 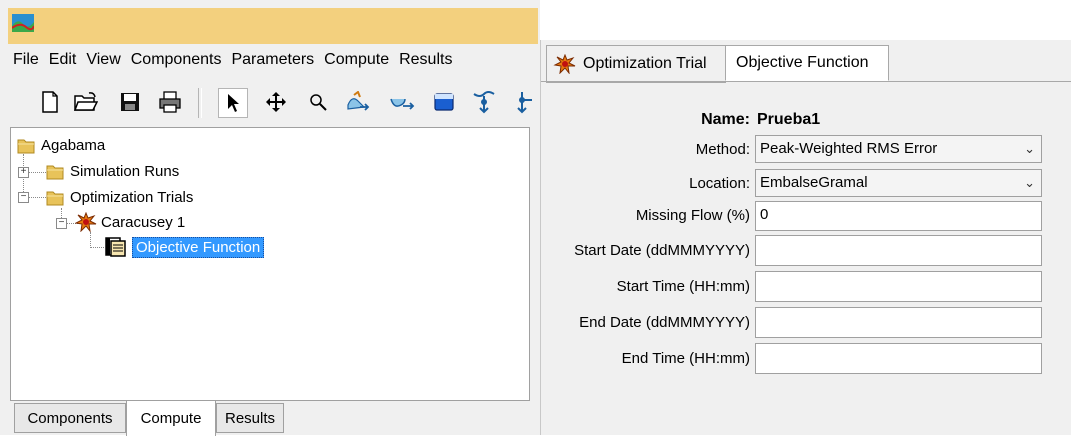 I want to click on tab-results: Results, so click(x=250, y=418).